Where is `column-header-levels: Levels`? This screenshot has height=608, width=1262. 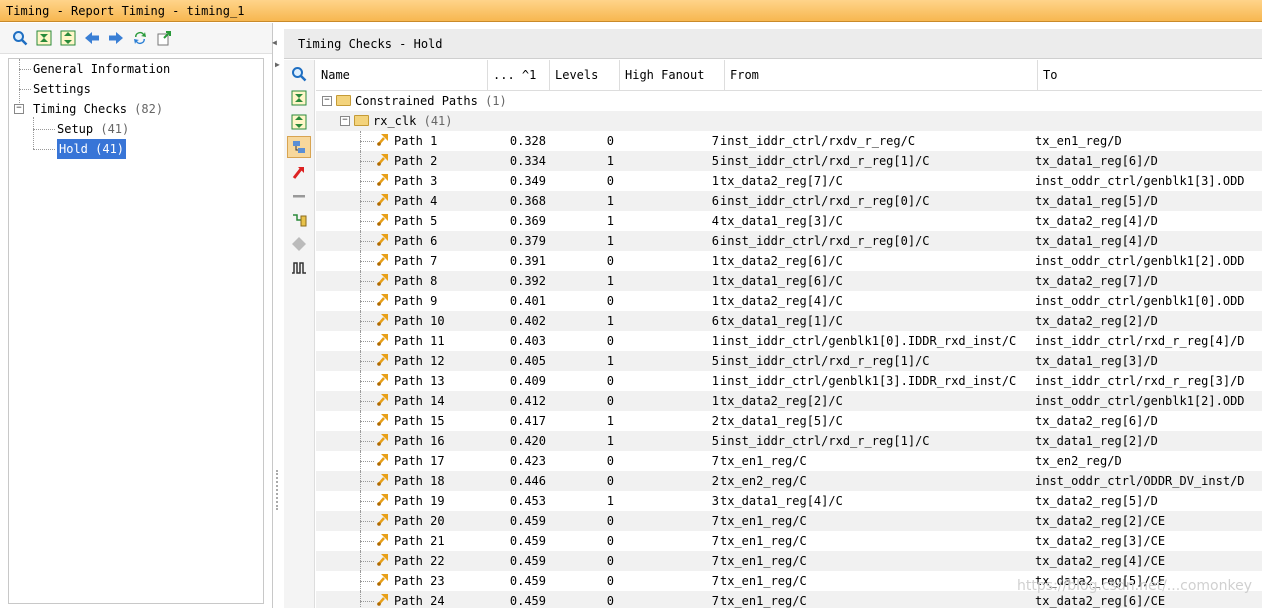 column-header-levels: Levels is located at coordinates (585, 75).